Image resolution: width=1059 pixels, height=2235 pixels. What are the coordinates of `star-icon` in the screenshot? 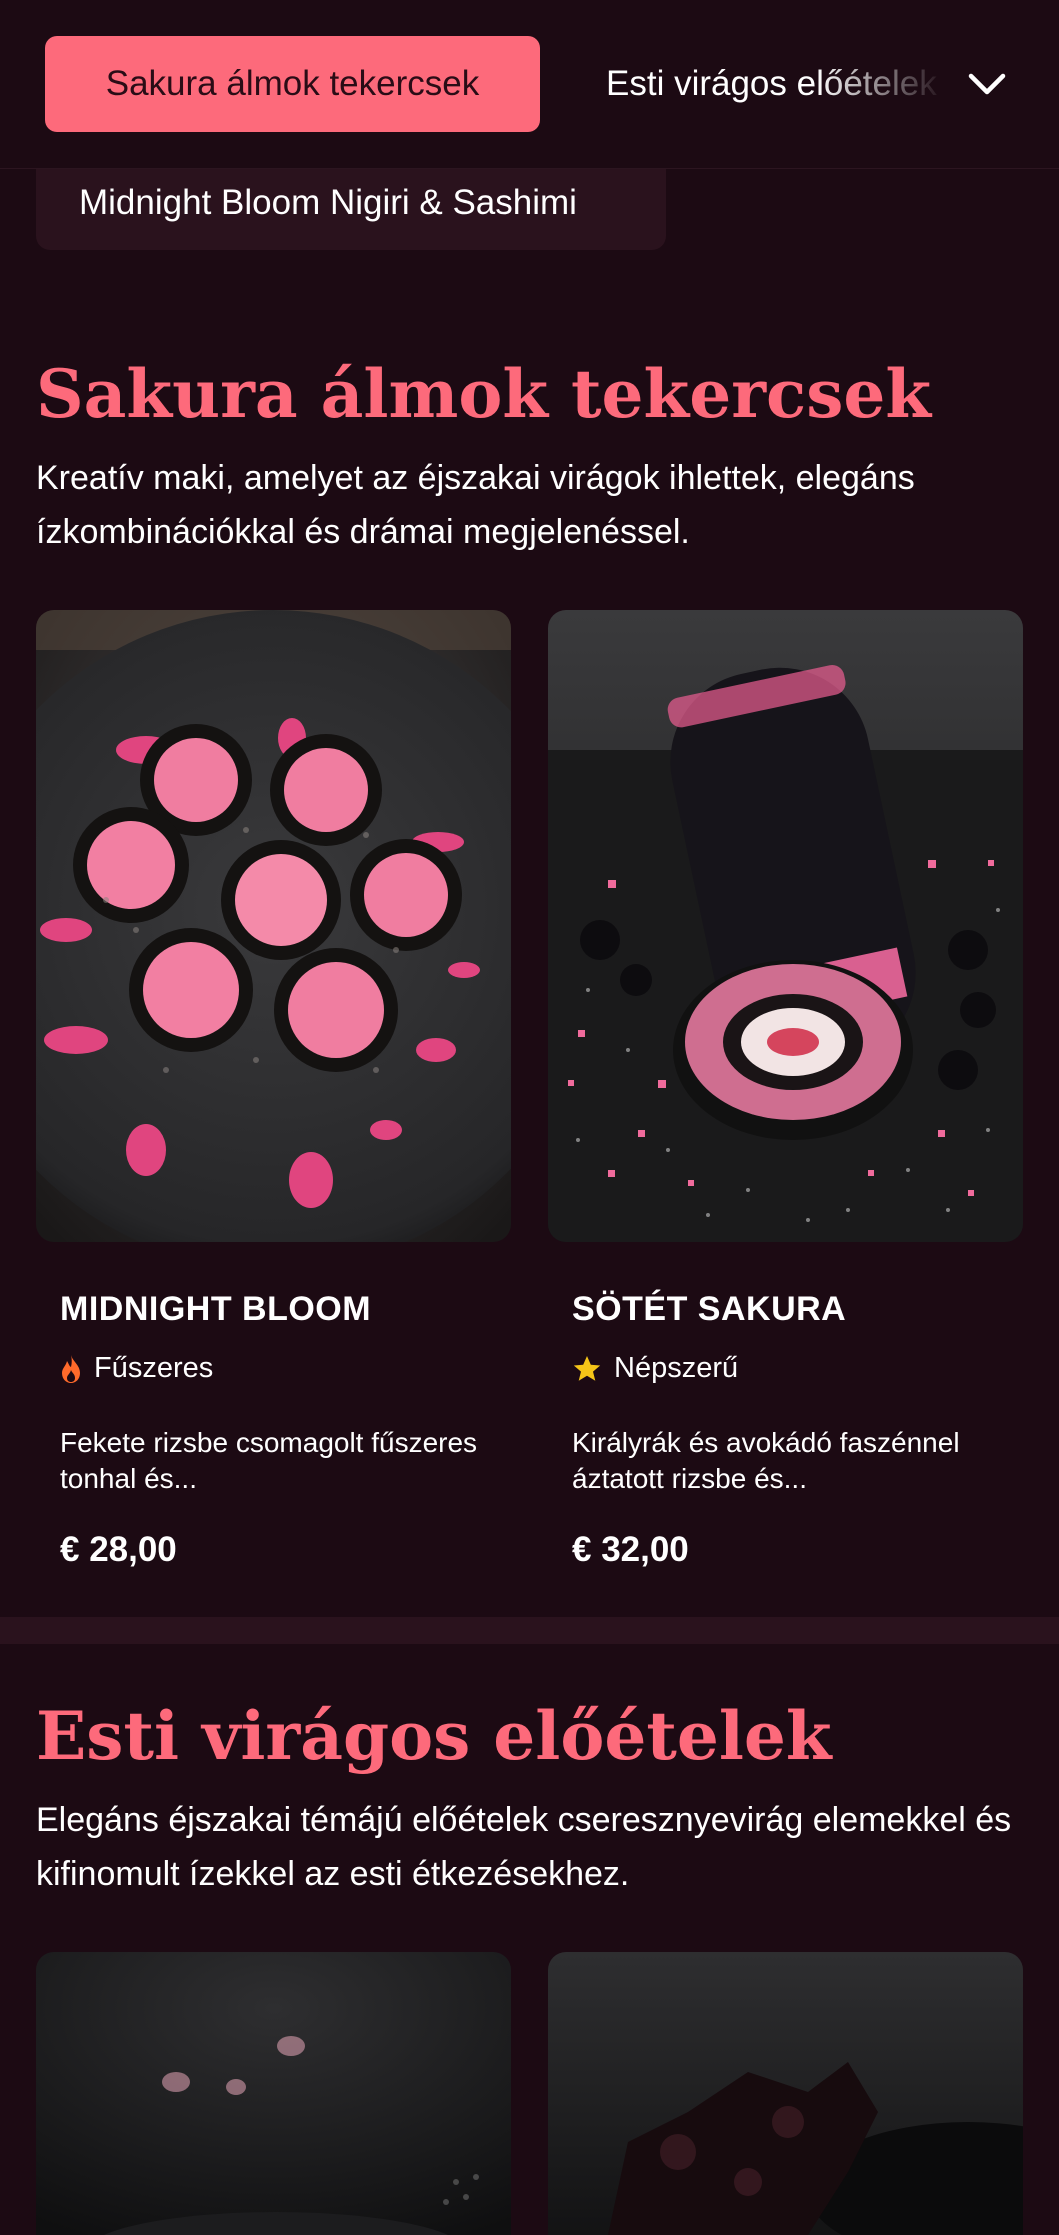 It's located at (587, 1368).